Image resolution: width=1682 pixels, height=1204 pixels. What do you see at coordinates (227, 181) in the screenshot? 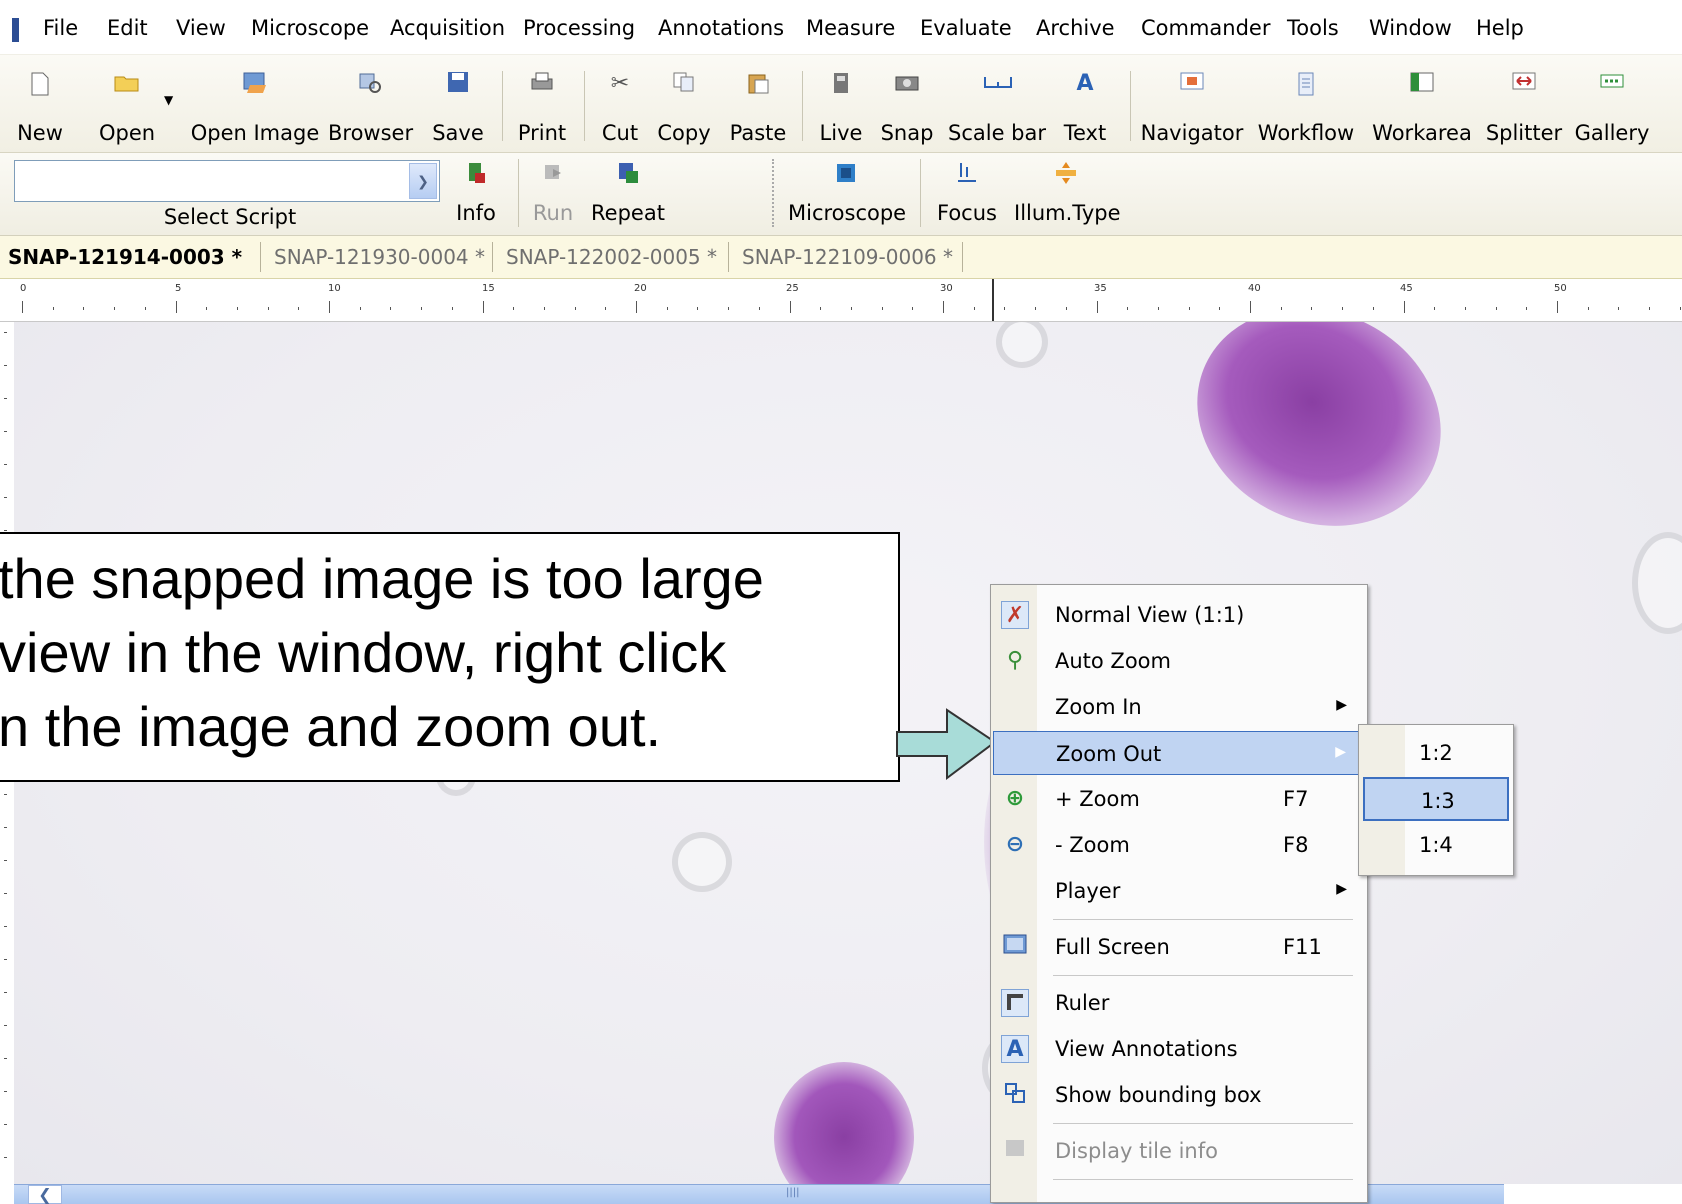
I see `script-select: ❯` at bounding box center [227, 181].